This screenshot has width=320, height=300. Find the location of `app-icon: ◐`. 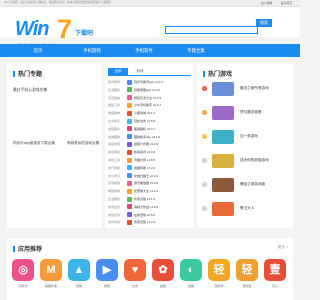

app-icon: ◐ is located at coordinates (191, 270).